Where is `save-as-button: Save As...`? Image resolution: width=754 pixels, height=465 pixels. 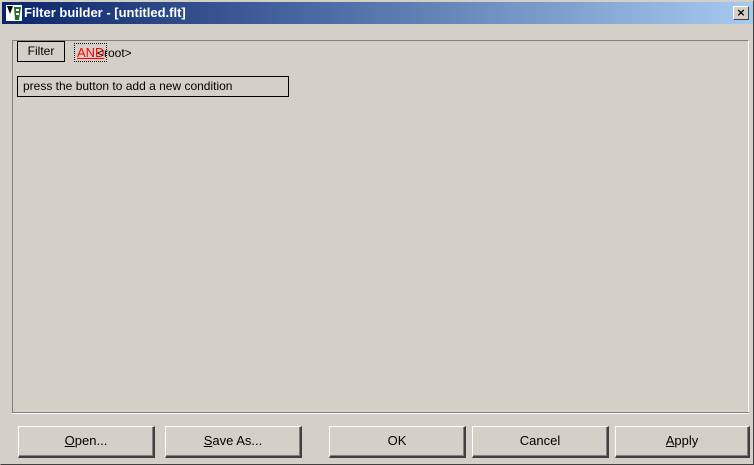
save-as-button: Save As... is located at coordinates (233, 442).